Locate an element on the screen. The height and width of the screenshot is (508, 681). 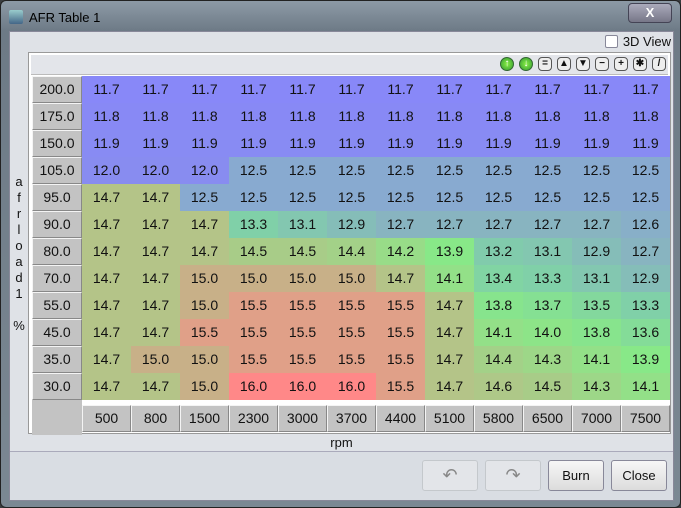
row-header: 80.0 is located at coordinates (57, 251).